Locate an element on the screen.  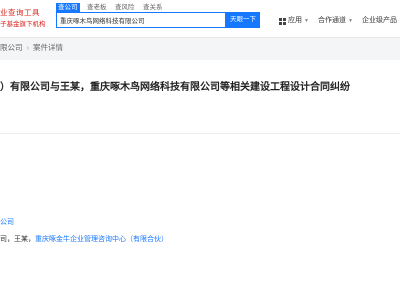
logo-line2: 子基金旗下机构 is located at coordinates (23, 24).